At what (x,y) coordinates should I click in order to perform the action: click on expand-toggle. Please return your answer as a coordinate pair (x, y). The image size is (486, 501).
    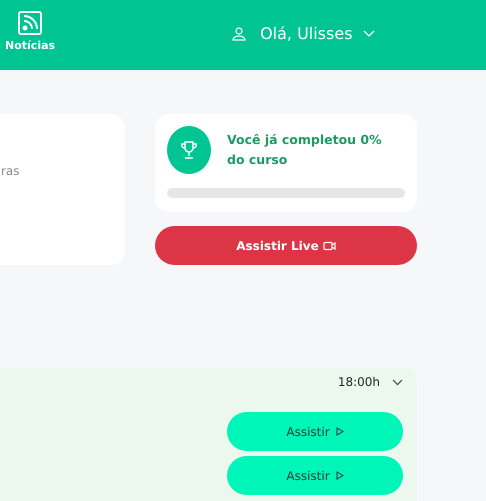
    Looking at the image, I should click on (397, 382).